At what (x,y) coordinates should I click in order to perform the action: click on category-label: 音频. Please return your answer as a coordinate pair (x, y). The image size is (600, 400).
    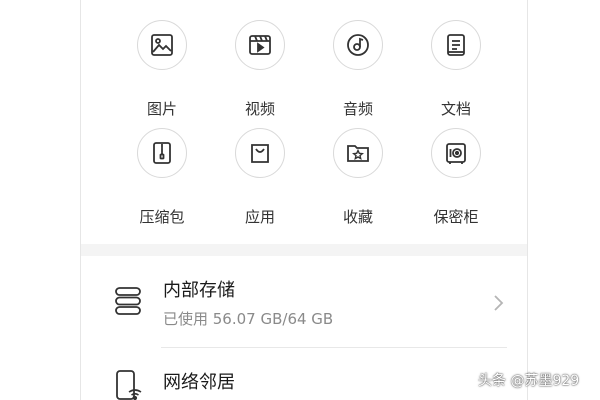
    Looking at the image, I should click on (357, 109).